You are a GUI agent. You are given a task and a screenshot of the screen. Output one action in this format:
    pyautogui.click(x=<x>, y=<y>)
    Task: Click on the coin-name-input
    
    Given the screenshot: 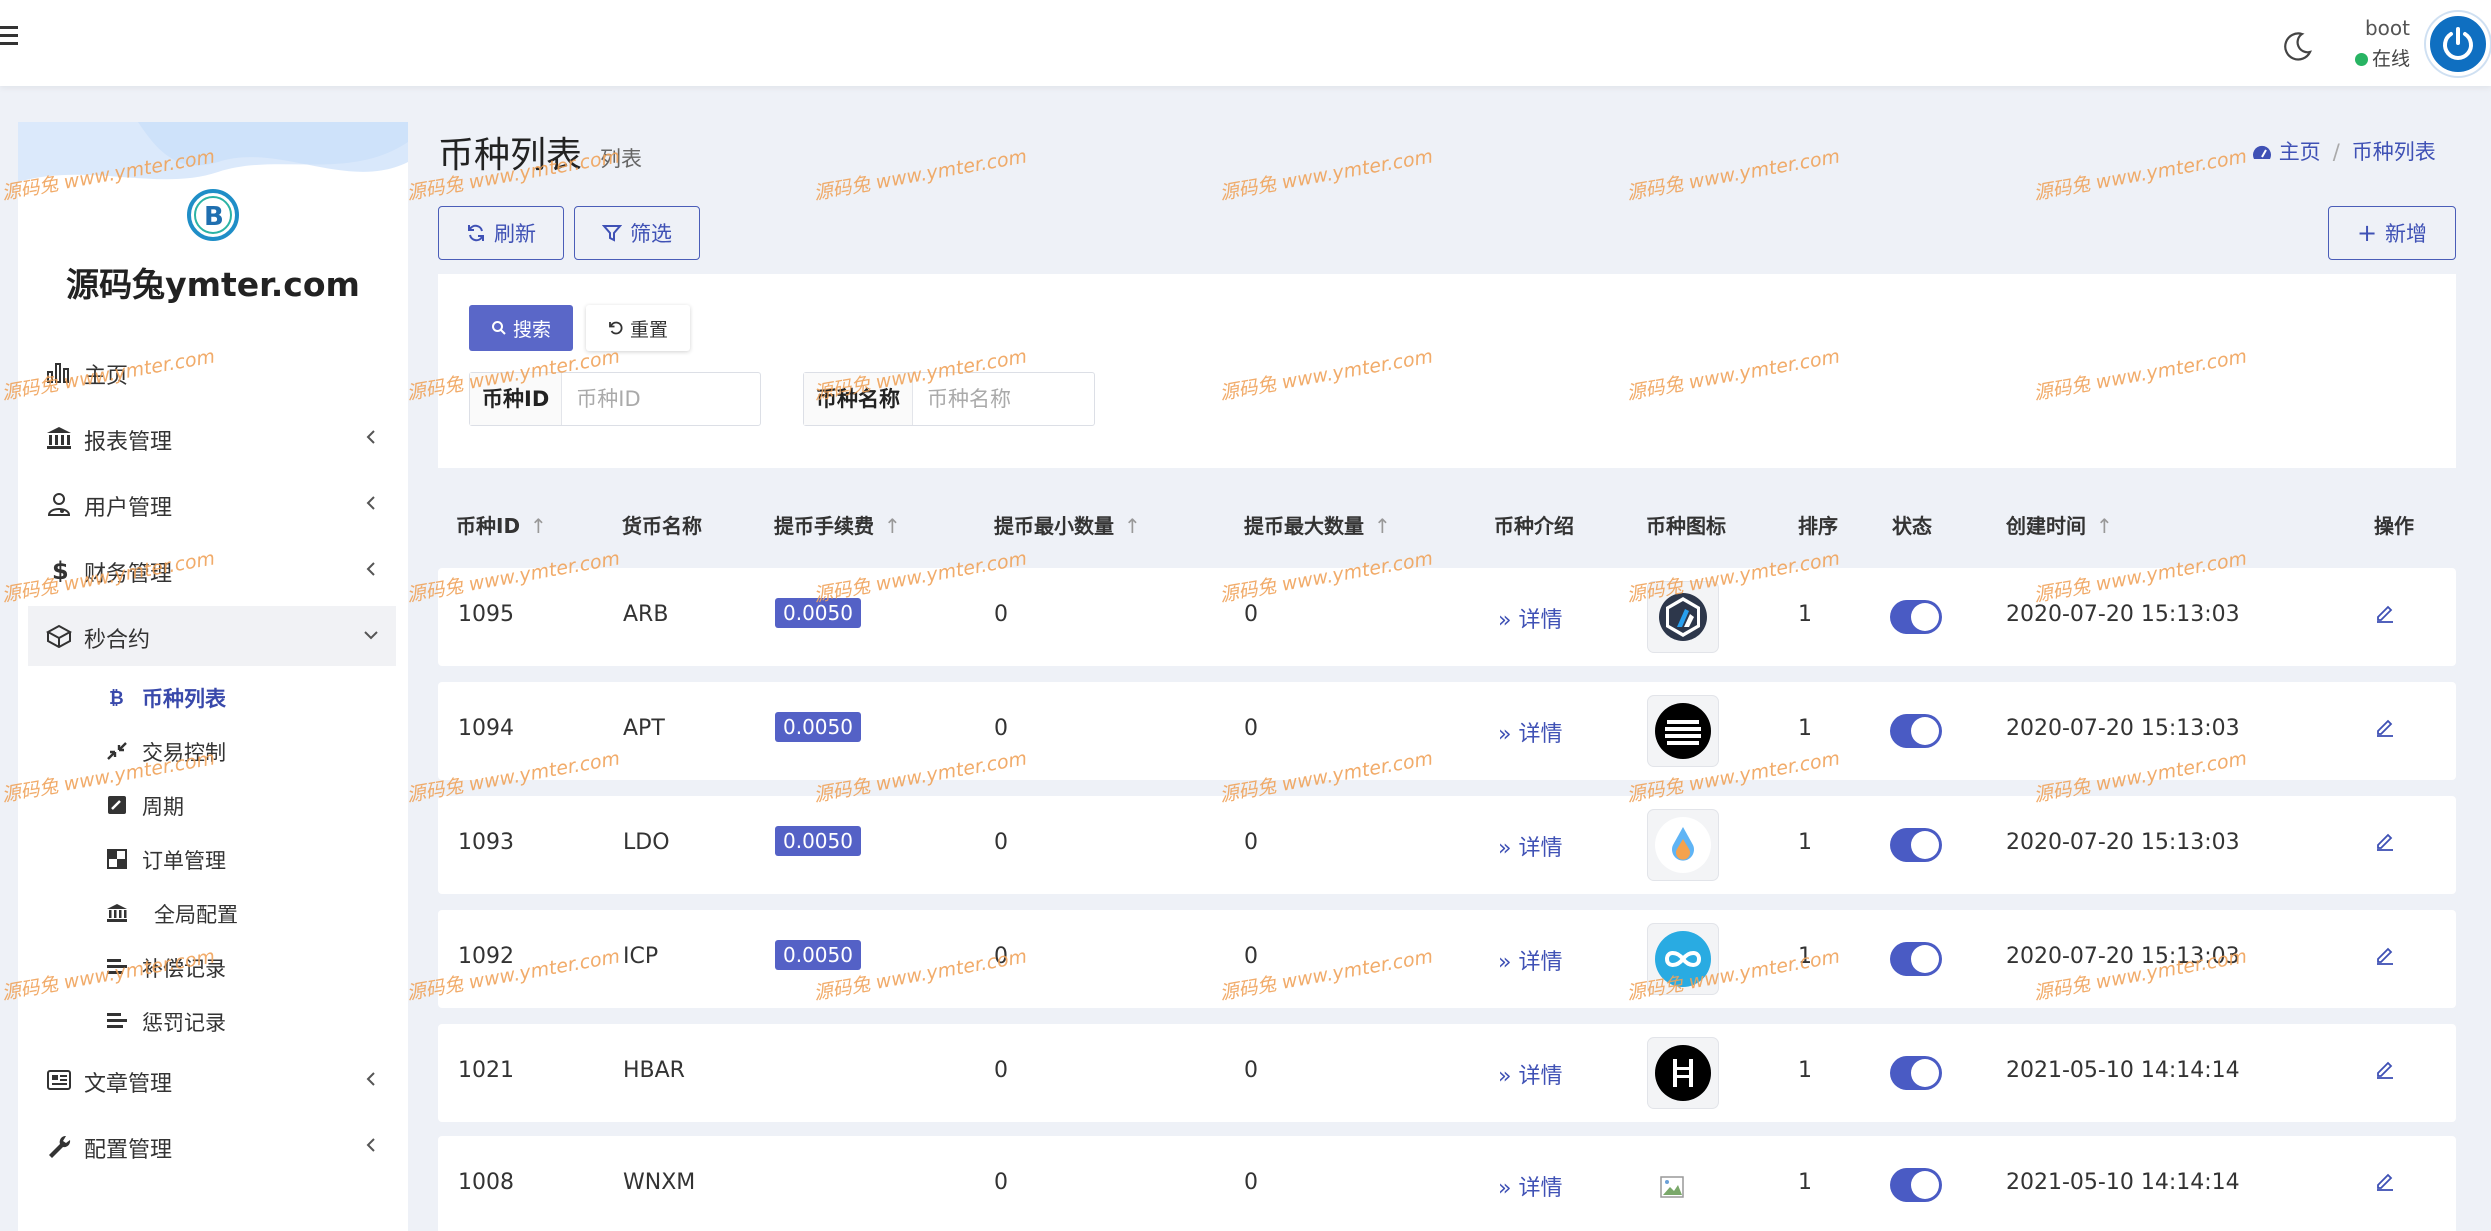 What is the action you would take?
    pyautogui.click(x=999, y=399)
    